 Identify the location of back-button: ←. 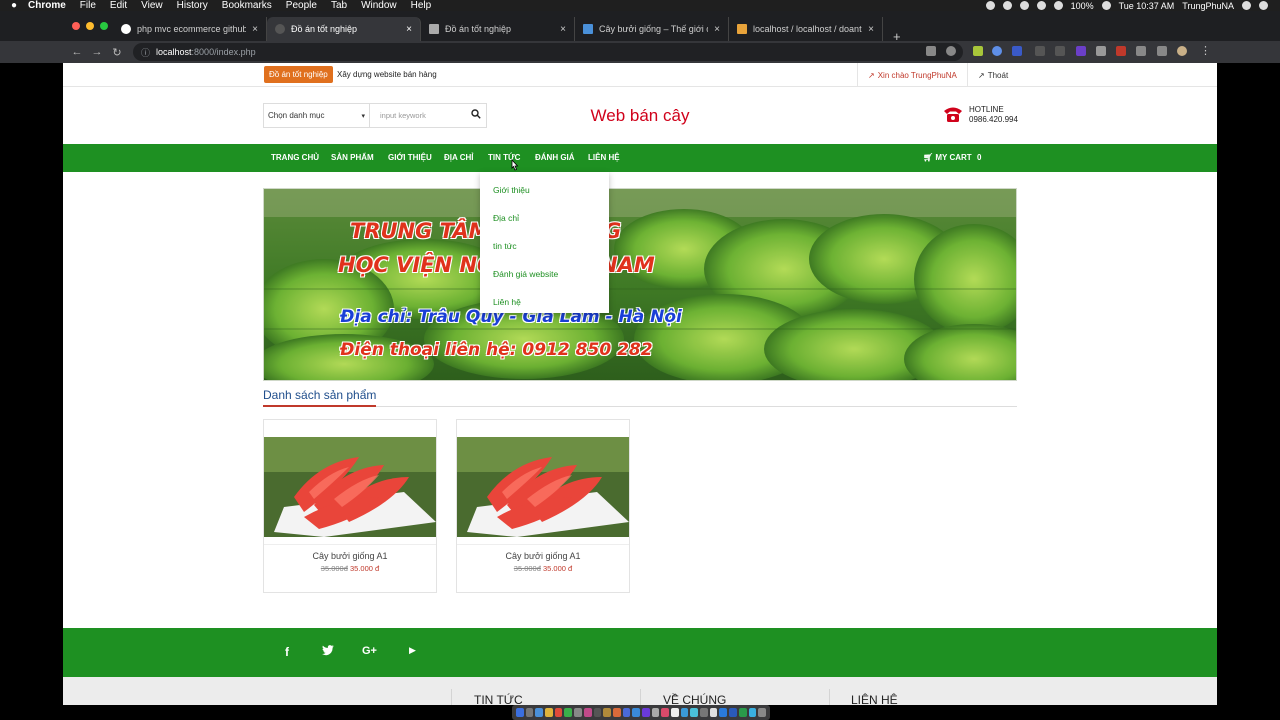
(77, 52).